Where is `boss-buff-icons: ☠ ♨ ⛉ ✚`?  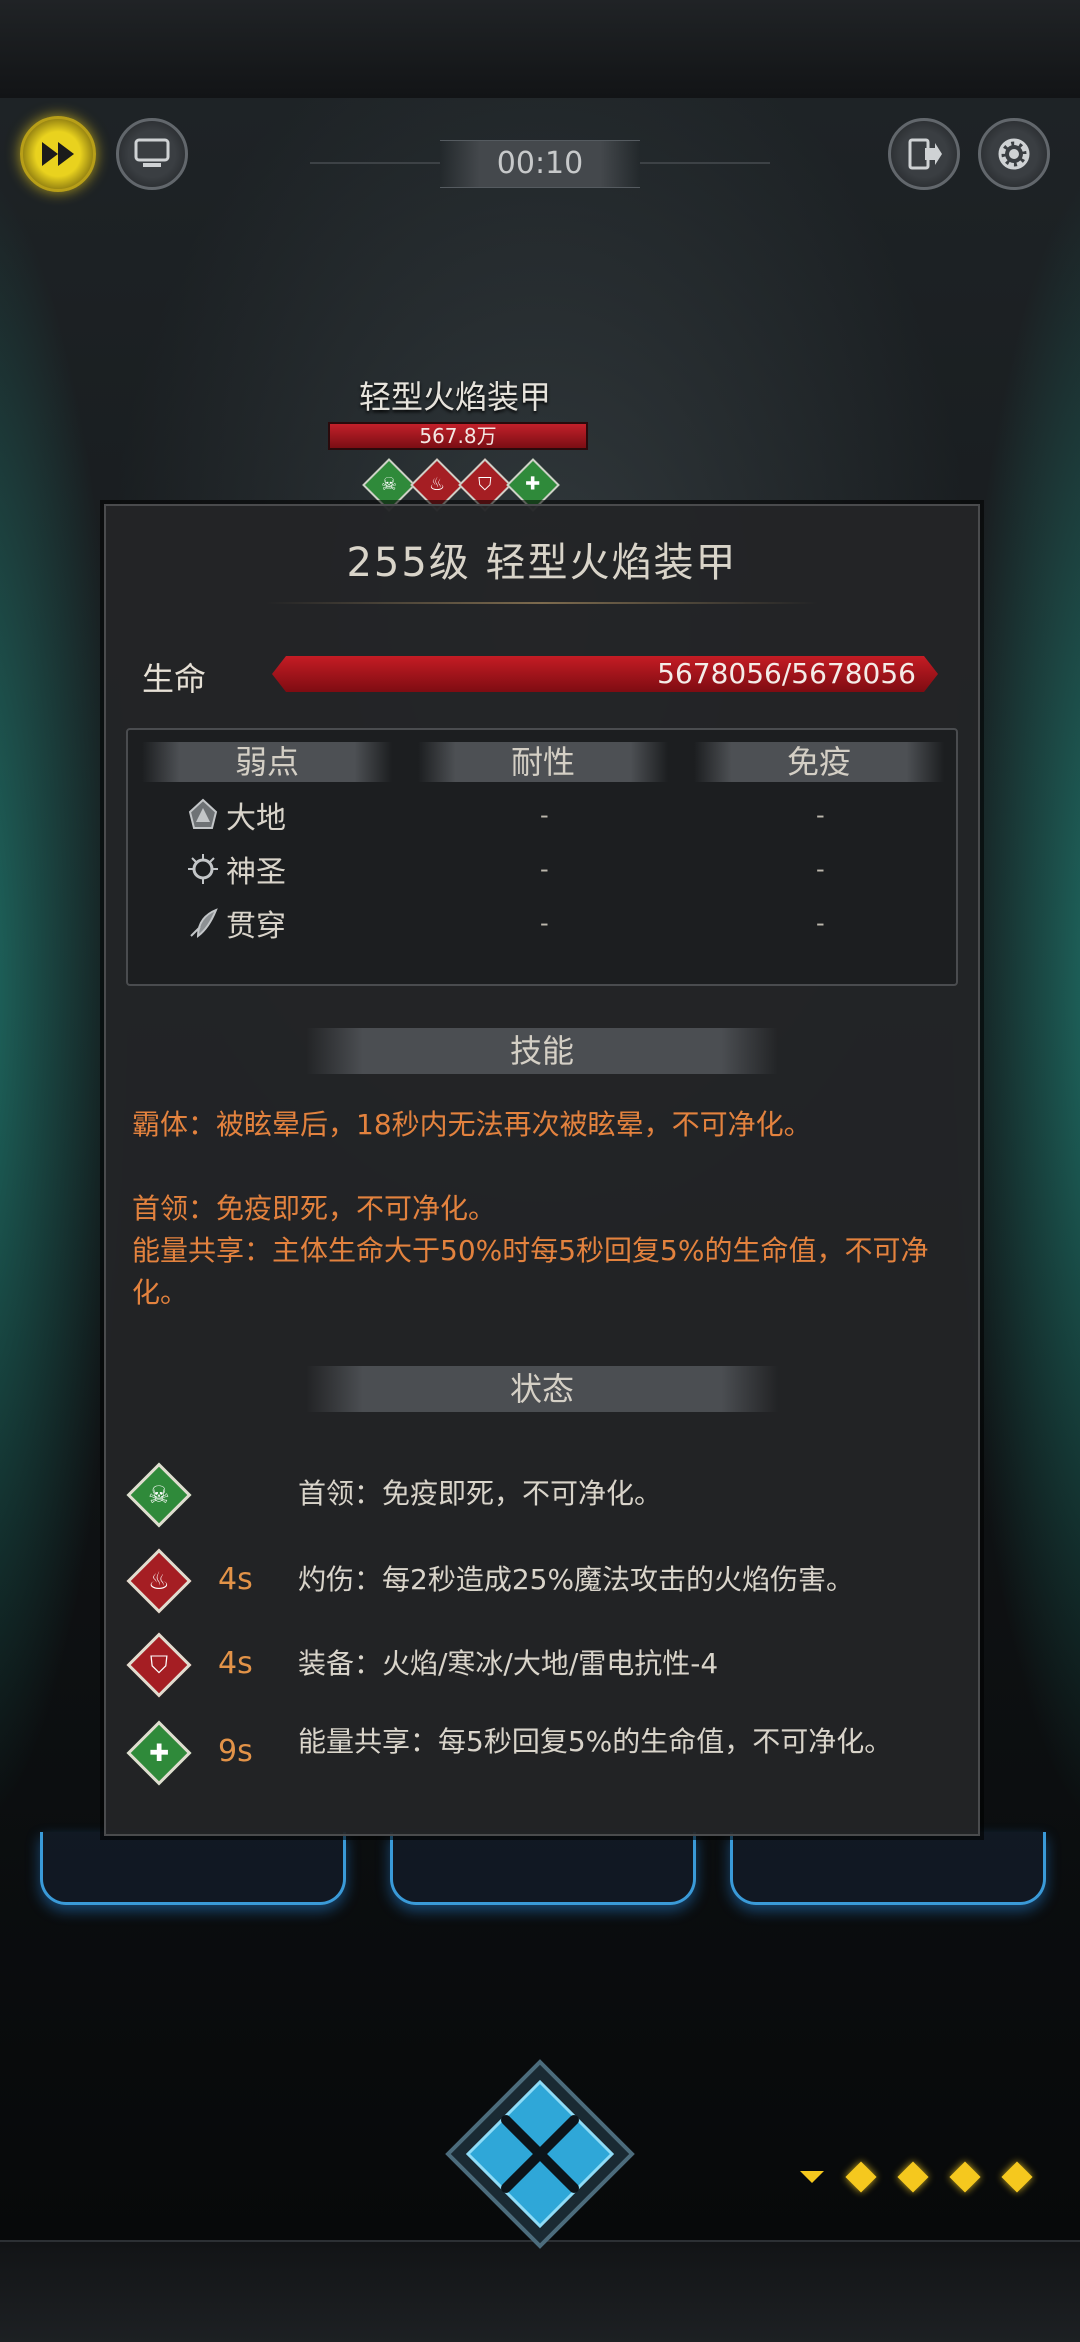
boss-buff-icons: ☠ ♨ ⛉ ✚ is located at coordinates (461, 485).